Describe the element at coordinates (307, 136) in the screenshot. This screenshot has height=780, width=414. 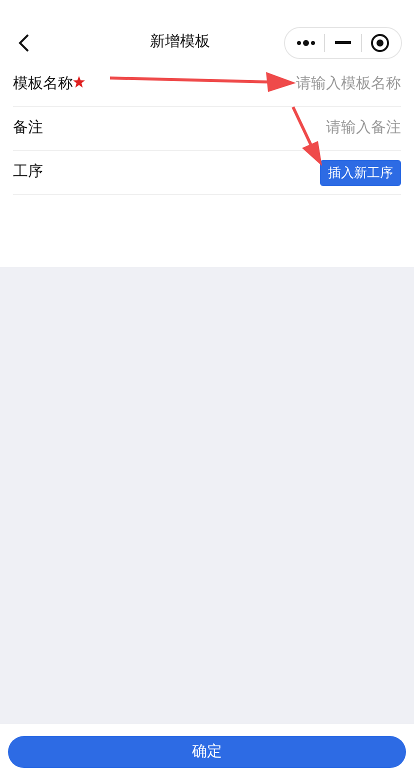
I see `arrow-annotation` at that location.